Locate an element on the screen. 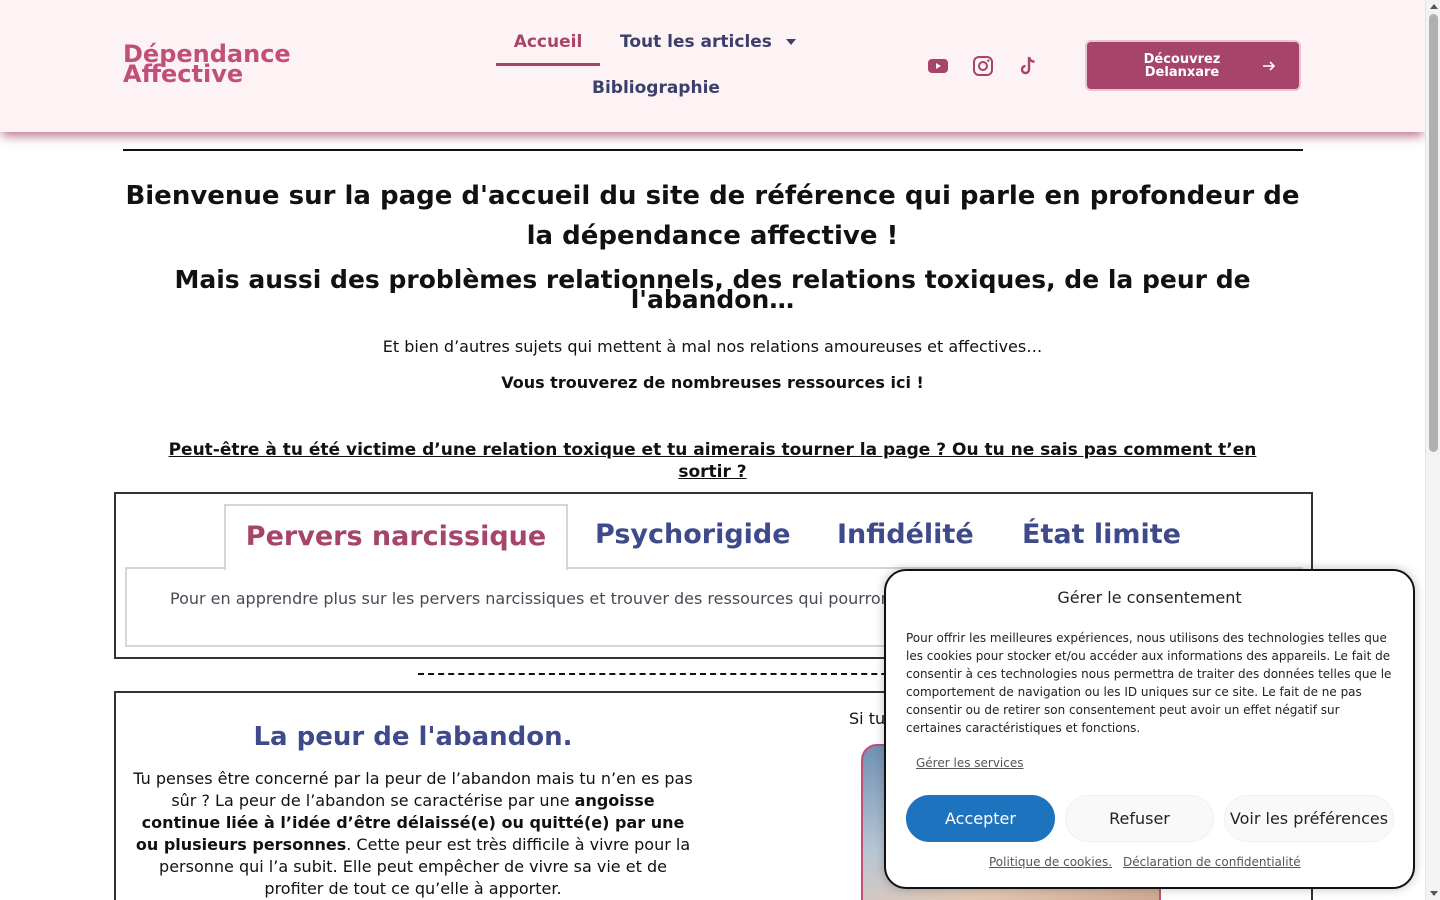 The image size is (1440, 900). scroll-thumb is located at coordinates (1433, 233).